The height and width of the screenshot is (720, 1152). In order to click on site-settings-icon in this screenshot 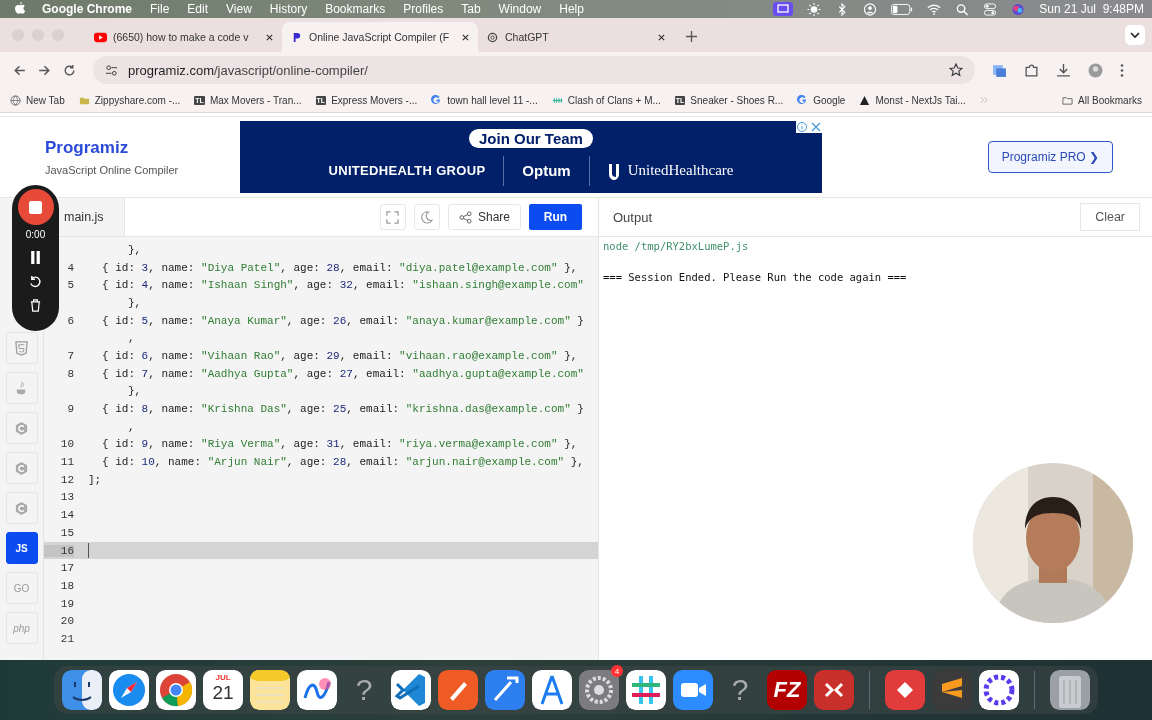, I will do `click(111, 70)`.